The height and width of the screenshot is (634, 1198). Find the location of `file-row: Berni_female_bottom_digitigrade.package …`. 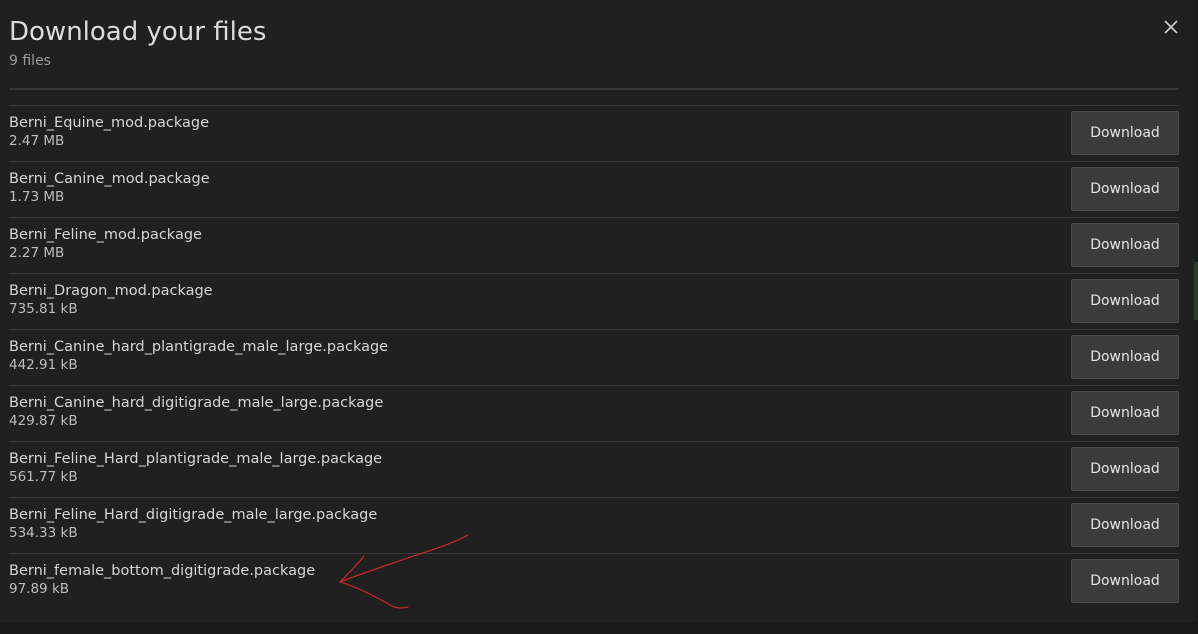

file-row: Berni_female_bottom_digitigrade.package … is located at coordinates (594, 581).